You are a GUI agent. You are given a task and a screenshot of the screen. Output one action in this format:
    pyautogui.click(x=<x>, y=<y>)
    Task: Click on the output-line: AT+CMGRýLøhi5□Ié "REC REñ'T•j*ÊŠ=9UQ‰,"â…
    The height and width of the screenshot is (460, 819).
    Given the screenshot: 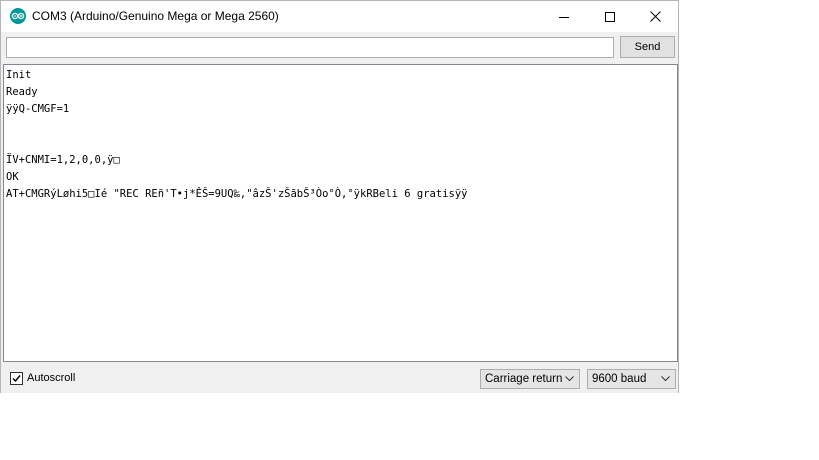 What is the action you would take?
    pyautogui.click(x=237, y=194)
    